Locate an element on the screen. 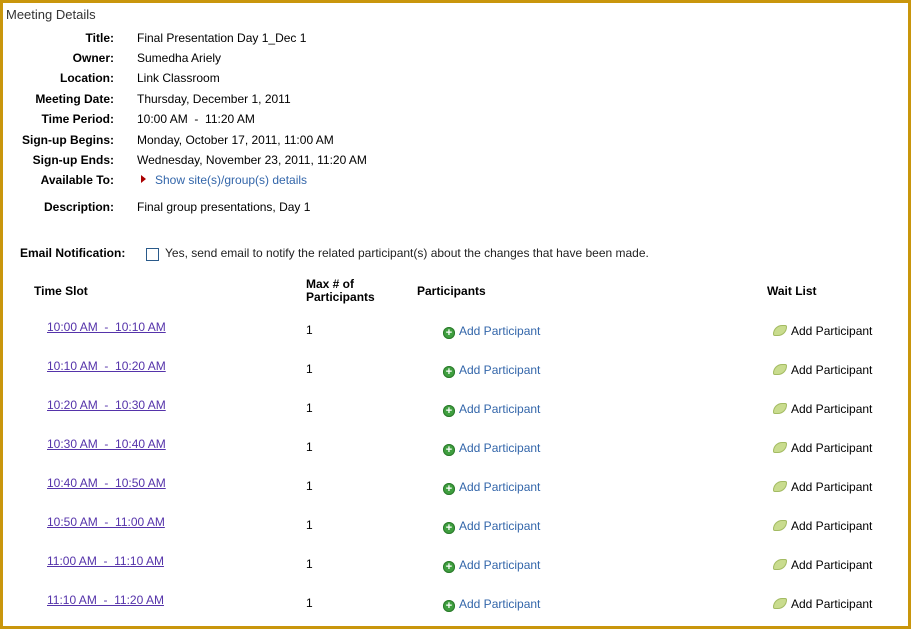 The image size is (911, 629). detail-value: Sumedha Ariely is located at coordinates (179, 58).